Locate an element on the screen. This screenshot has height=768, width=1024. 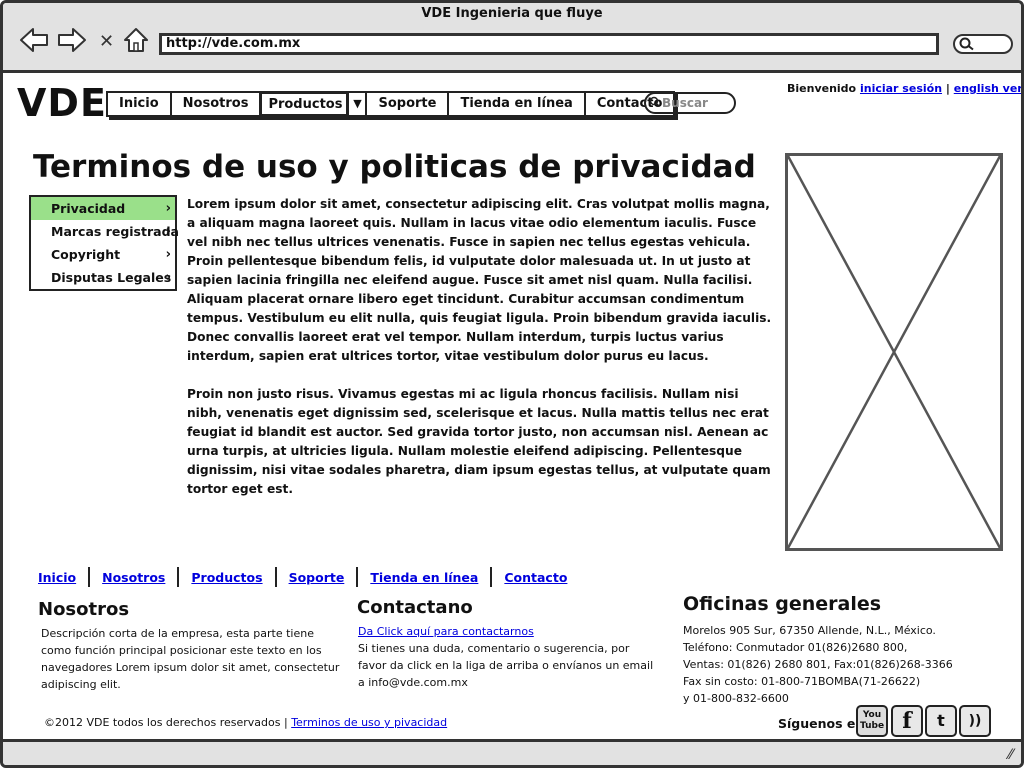
search-placeholder: Buscar is located at coordinates (685, 103).